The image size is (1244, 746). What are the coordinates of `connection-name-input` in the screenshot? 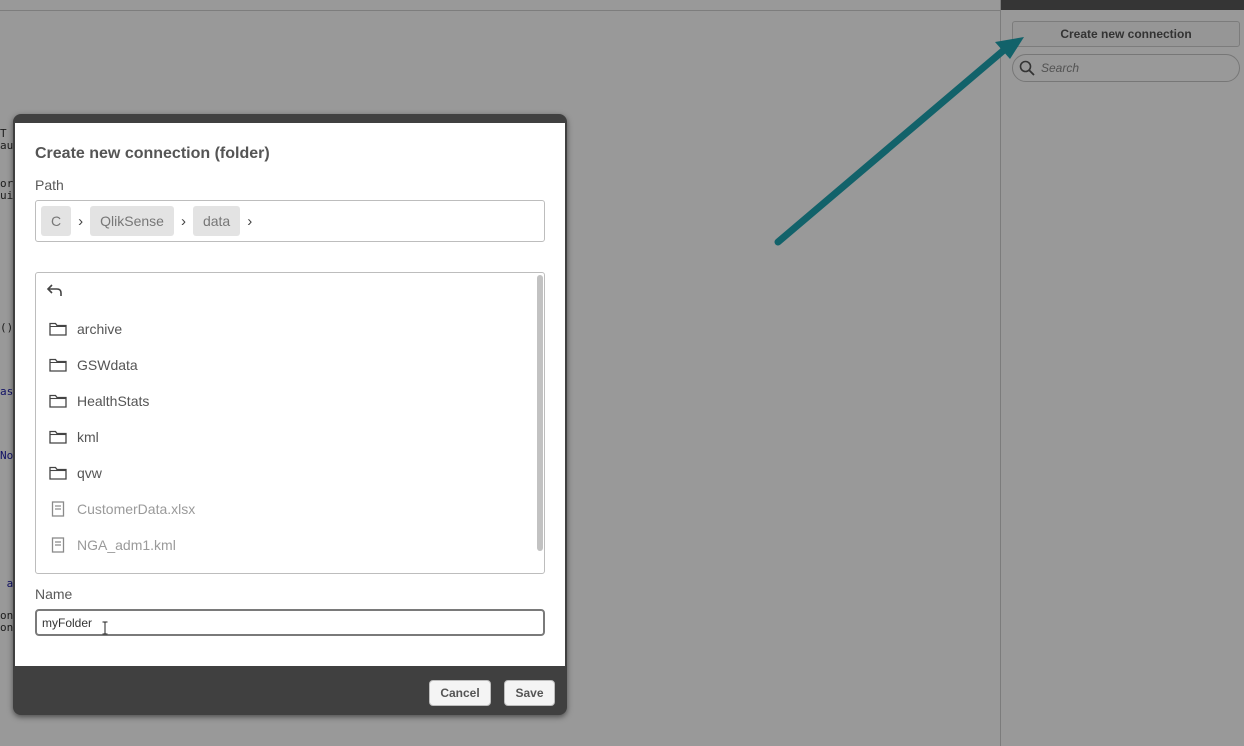 It's located at (290, 622).